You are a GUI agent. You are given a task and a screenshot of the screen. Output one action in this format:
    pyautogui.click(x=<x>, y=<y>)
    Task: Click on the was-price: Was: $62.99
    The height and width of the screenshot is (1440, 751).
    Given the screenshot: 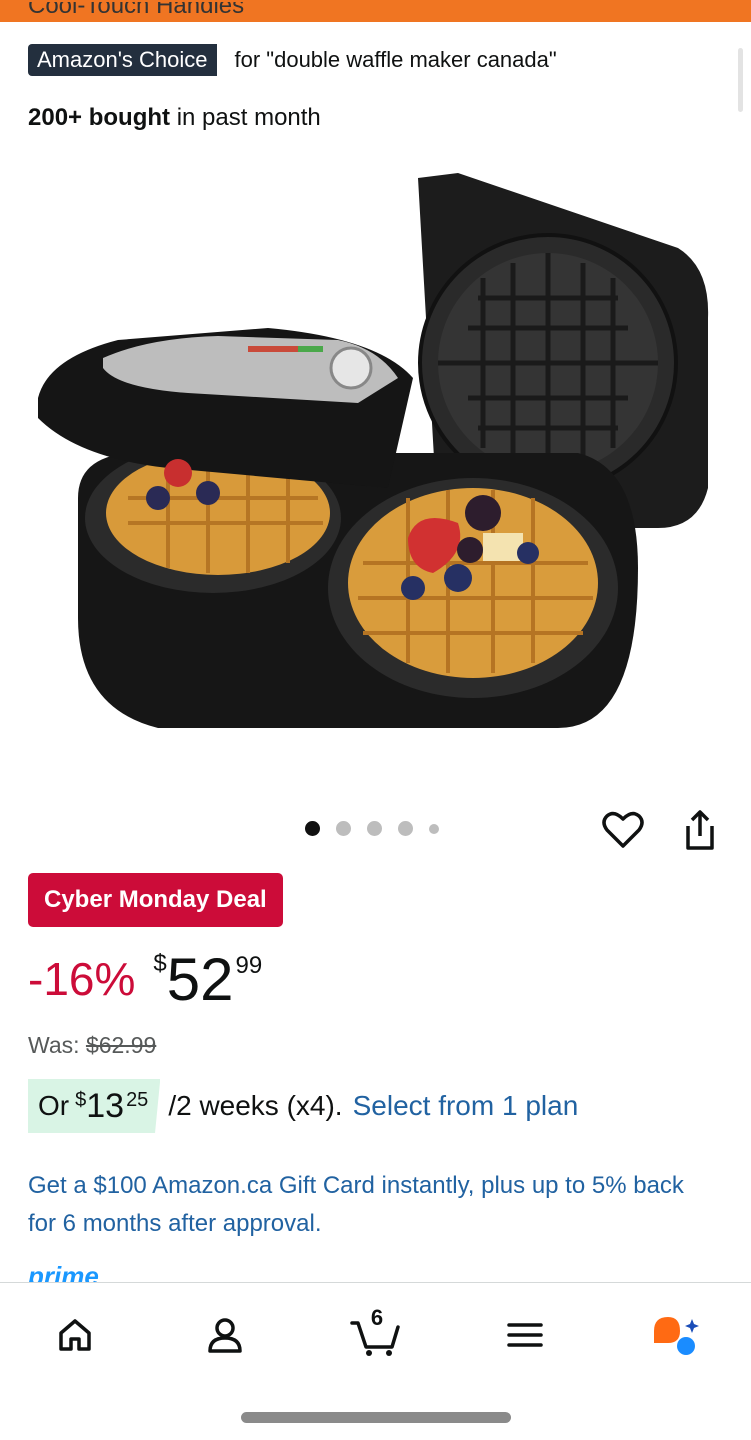 What is the action you would take?
    pyautogui.click(x=92, y=1045)
    